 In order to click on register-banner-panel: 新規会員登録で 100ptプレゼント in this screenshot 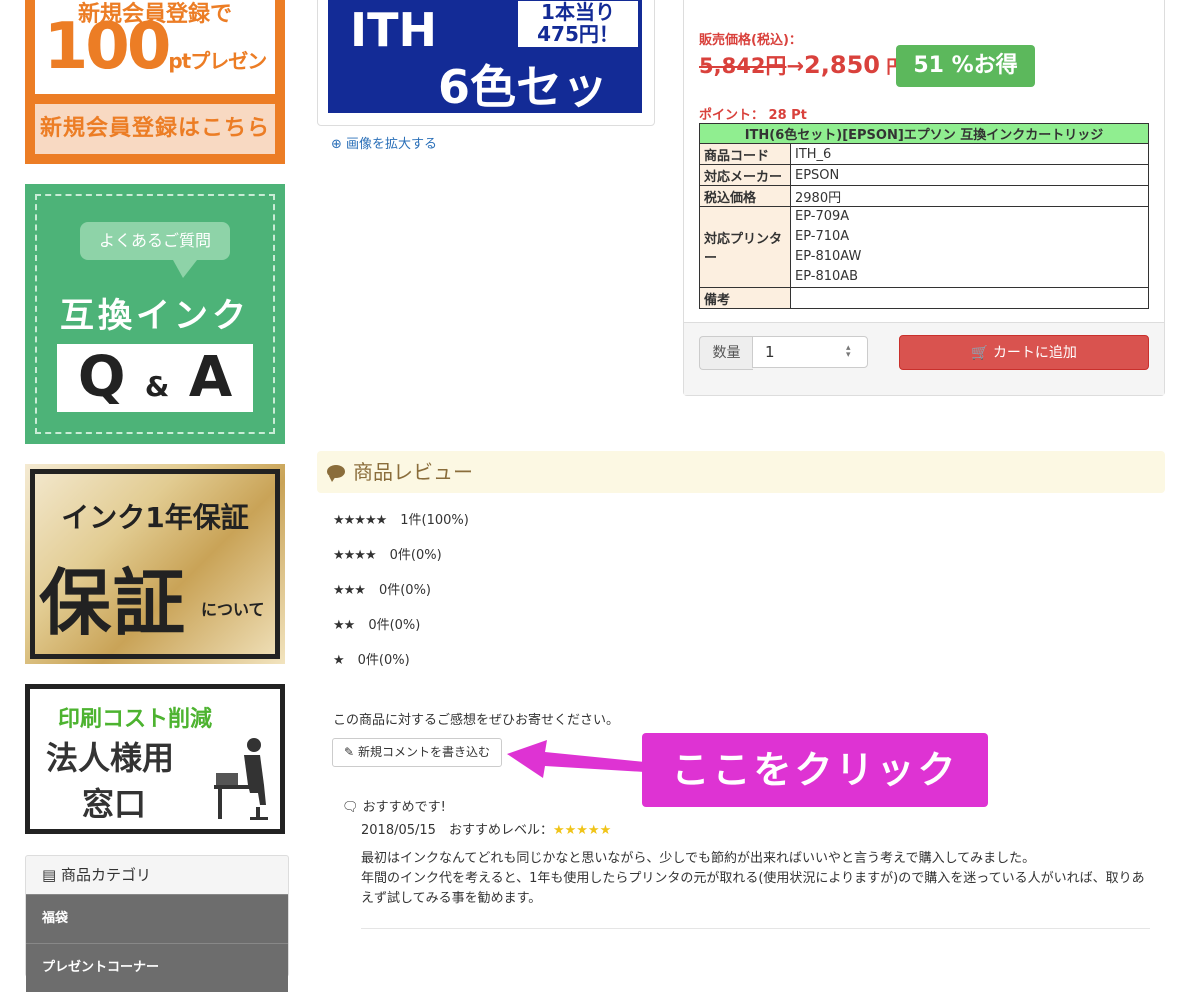, I will do `click(155, 47)`.